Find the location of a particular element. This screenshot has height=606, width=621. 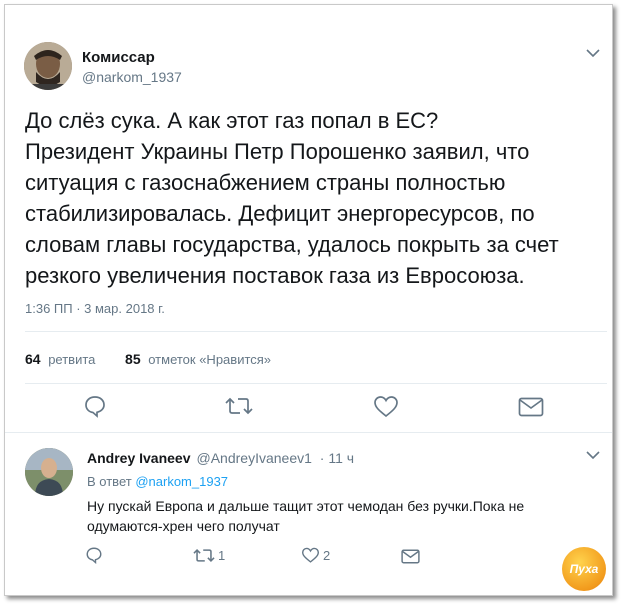

reply-like-count: 2 is located at coordinates (327, 555).